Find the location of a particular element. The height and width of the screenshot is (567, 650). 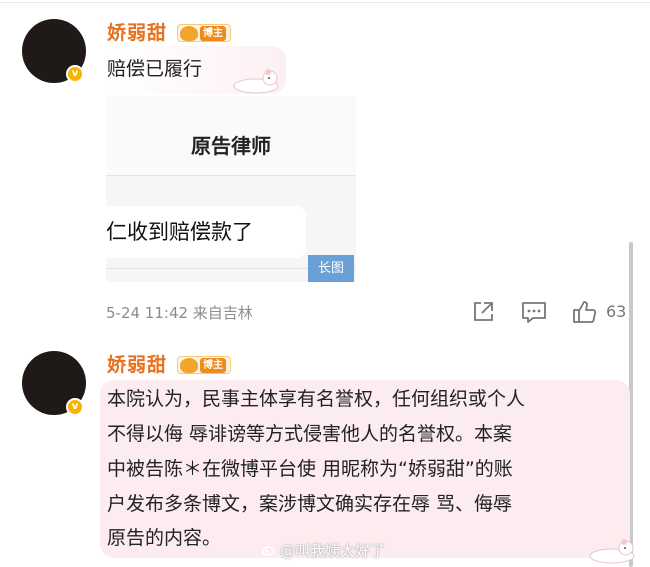

comment-text-line: 原告的内容。 is located at coordinates (164, 538).